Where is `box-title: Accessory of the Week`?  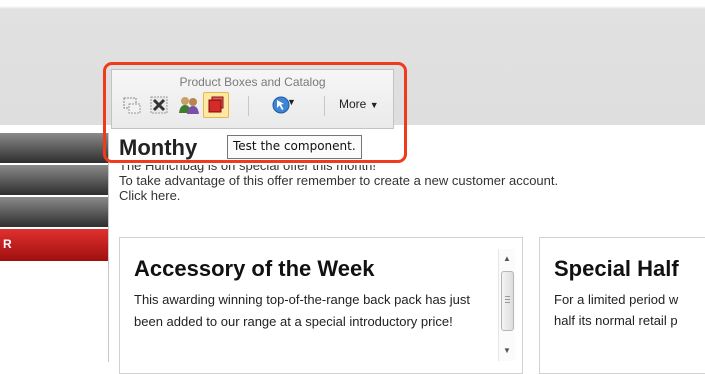 box-title: Accessory of the Week is located at coordinates (254, 268).